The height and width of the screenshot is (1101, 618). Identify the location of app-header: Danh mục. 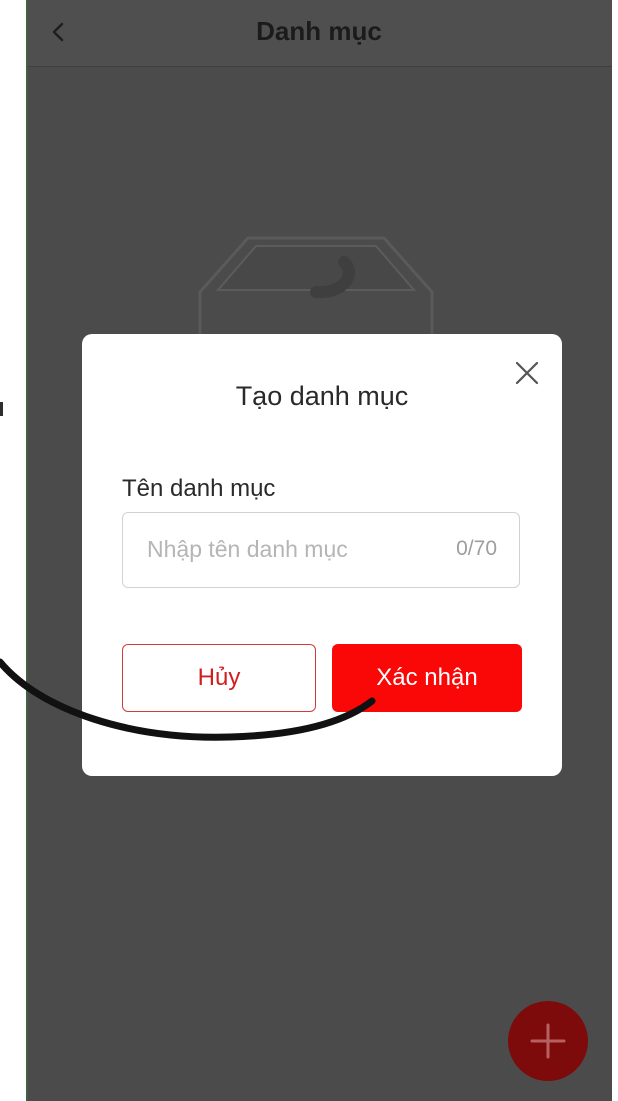
(319, 33).